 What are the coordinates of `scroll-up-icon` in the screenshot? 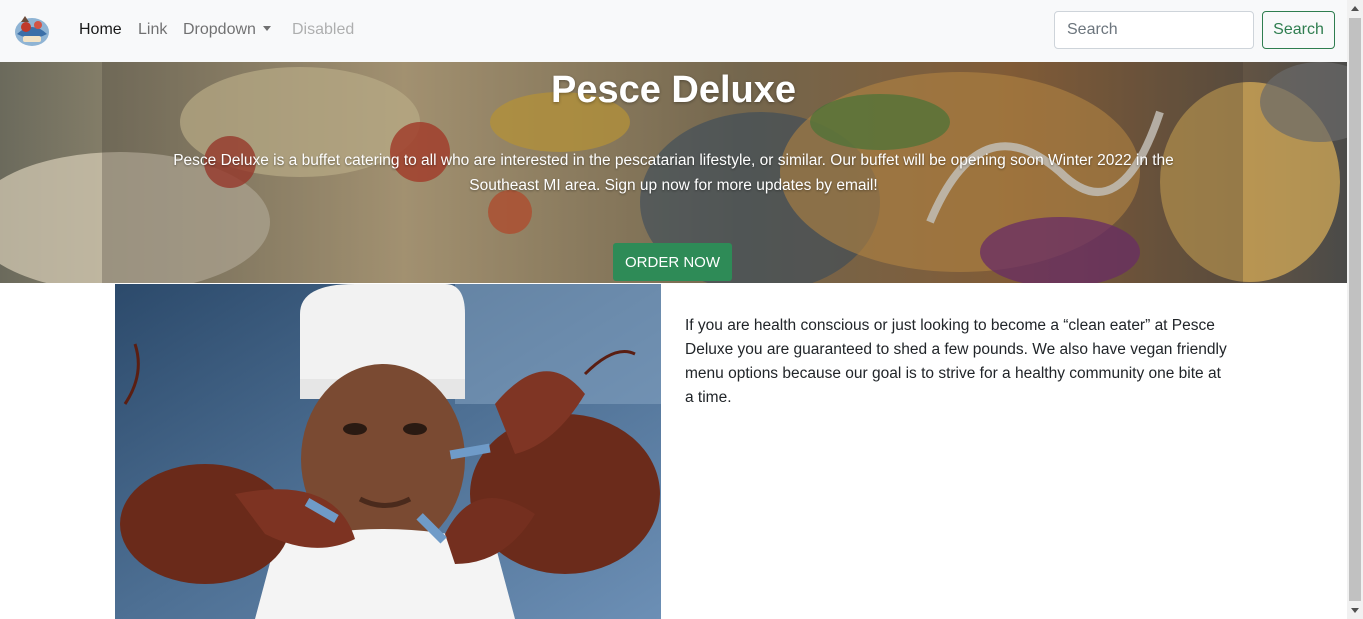 It's located at (1355, 8).